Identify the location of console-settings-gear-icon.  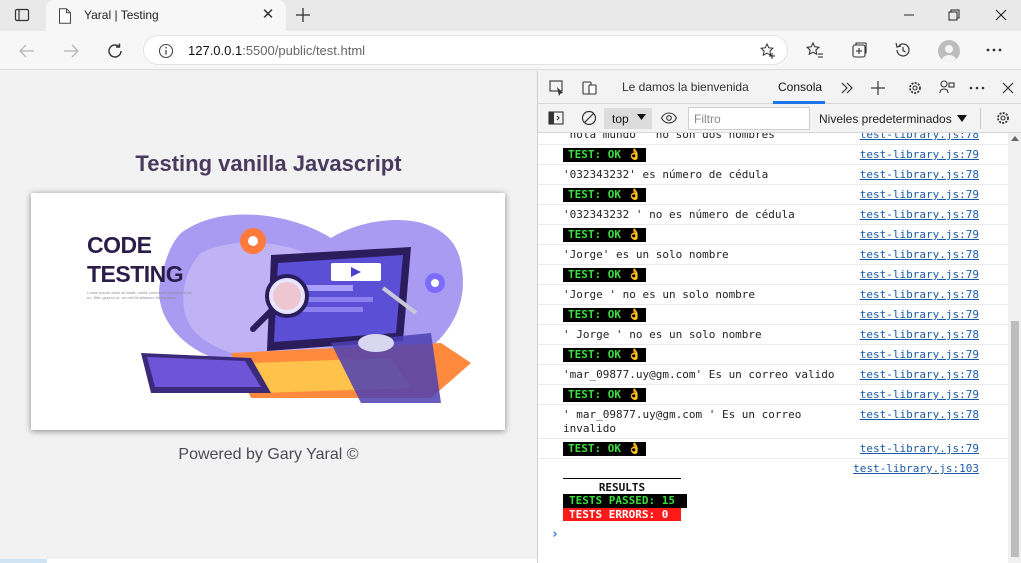
(1003, 118).